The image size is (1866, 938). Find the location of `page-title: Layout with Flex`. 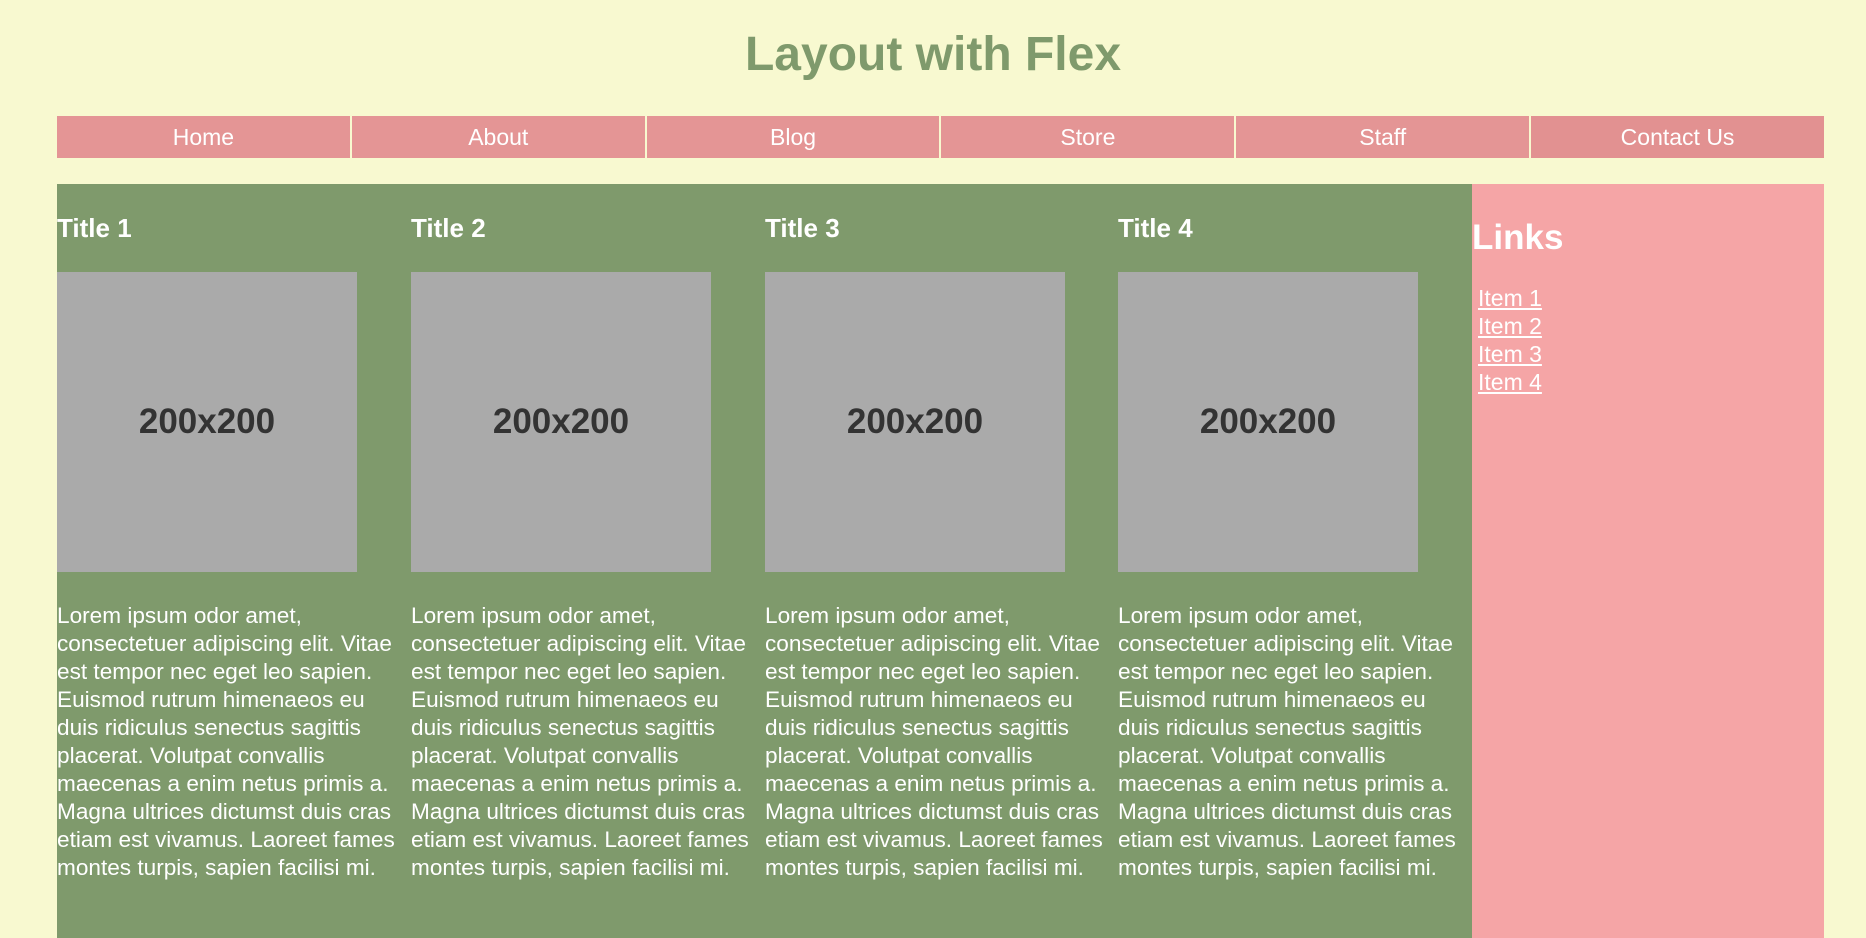

page-title: Layout with Flex is located at coordinates (933, 54).